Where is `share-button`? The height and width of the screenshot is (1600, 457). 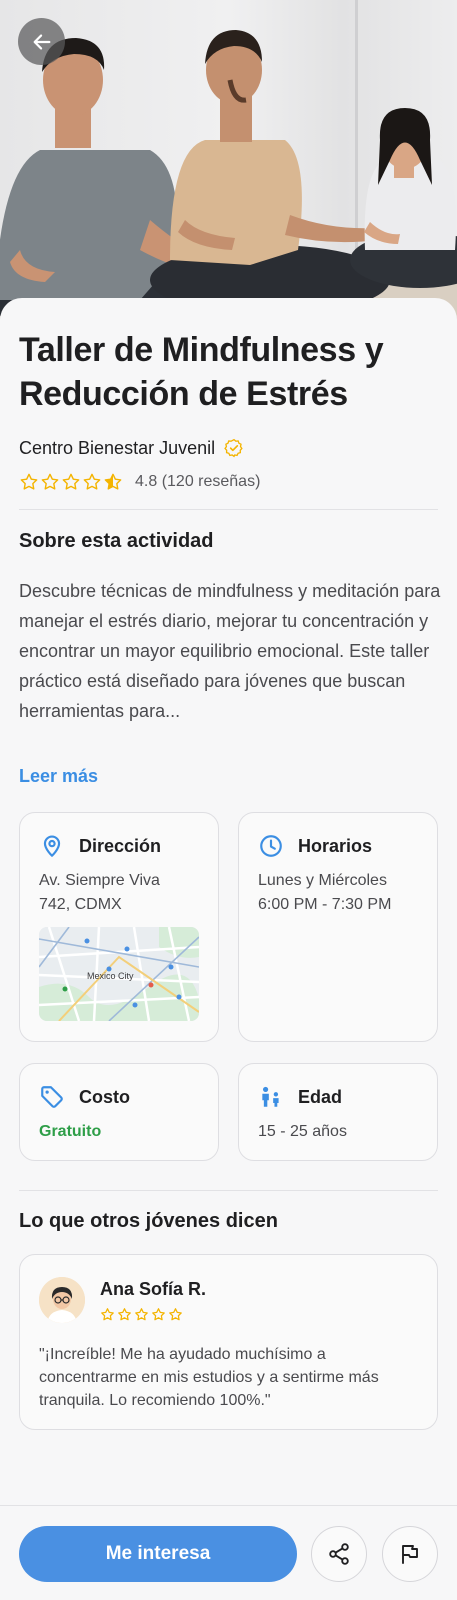 share-button is located at coordinates (339, 1554).